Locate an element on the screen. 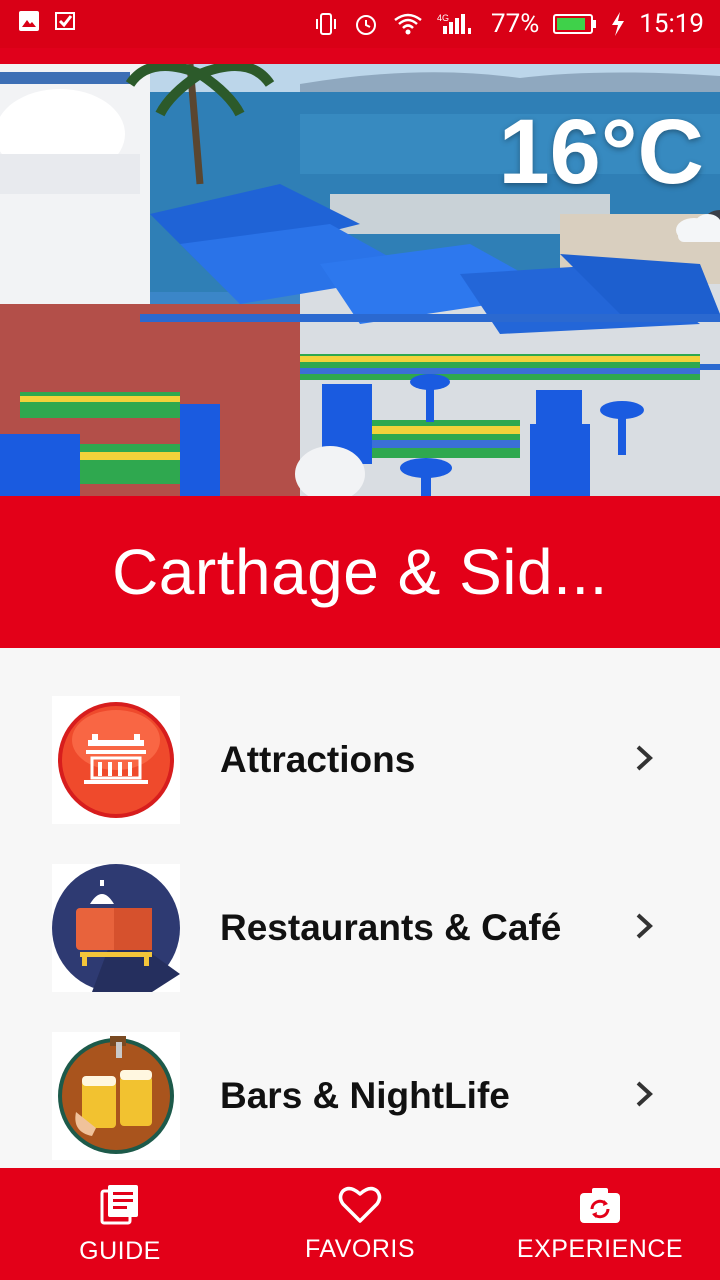 The image size is (720, 1280). nav-favoris-label: FAVORIS is located at coordinates (359, 1248).